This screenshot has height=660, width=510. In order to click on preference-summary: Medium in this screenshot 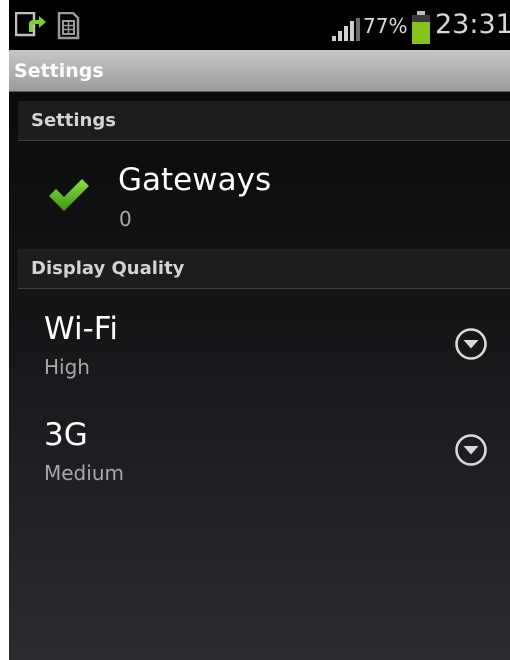, I will do `click(84, 473)`.